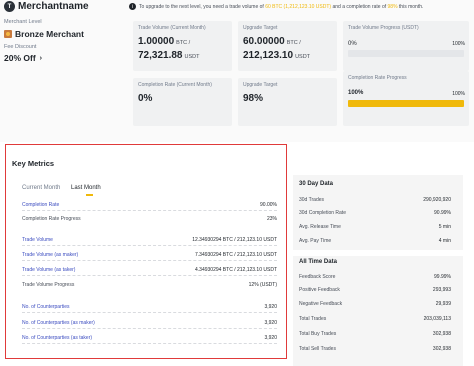 The height and width of the screenshot is (366, 474). What do you see at coordinates (50, 255) in the screenshot?
I see `metric-label: Trade Volume (as maker)` at bounding box center [50, 255].